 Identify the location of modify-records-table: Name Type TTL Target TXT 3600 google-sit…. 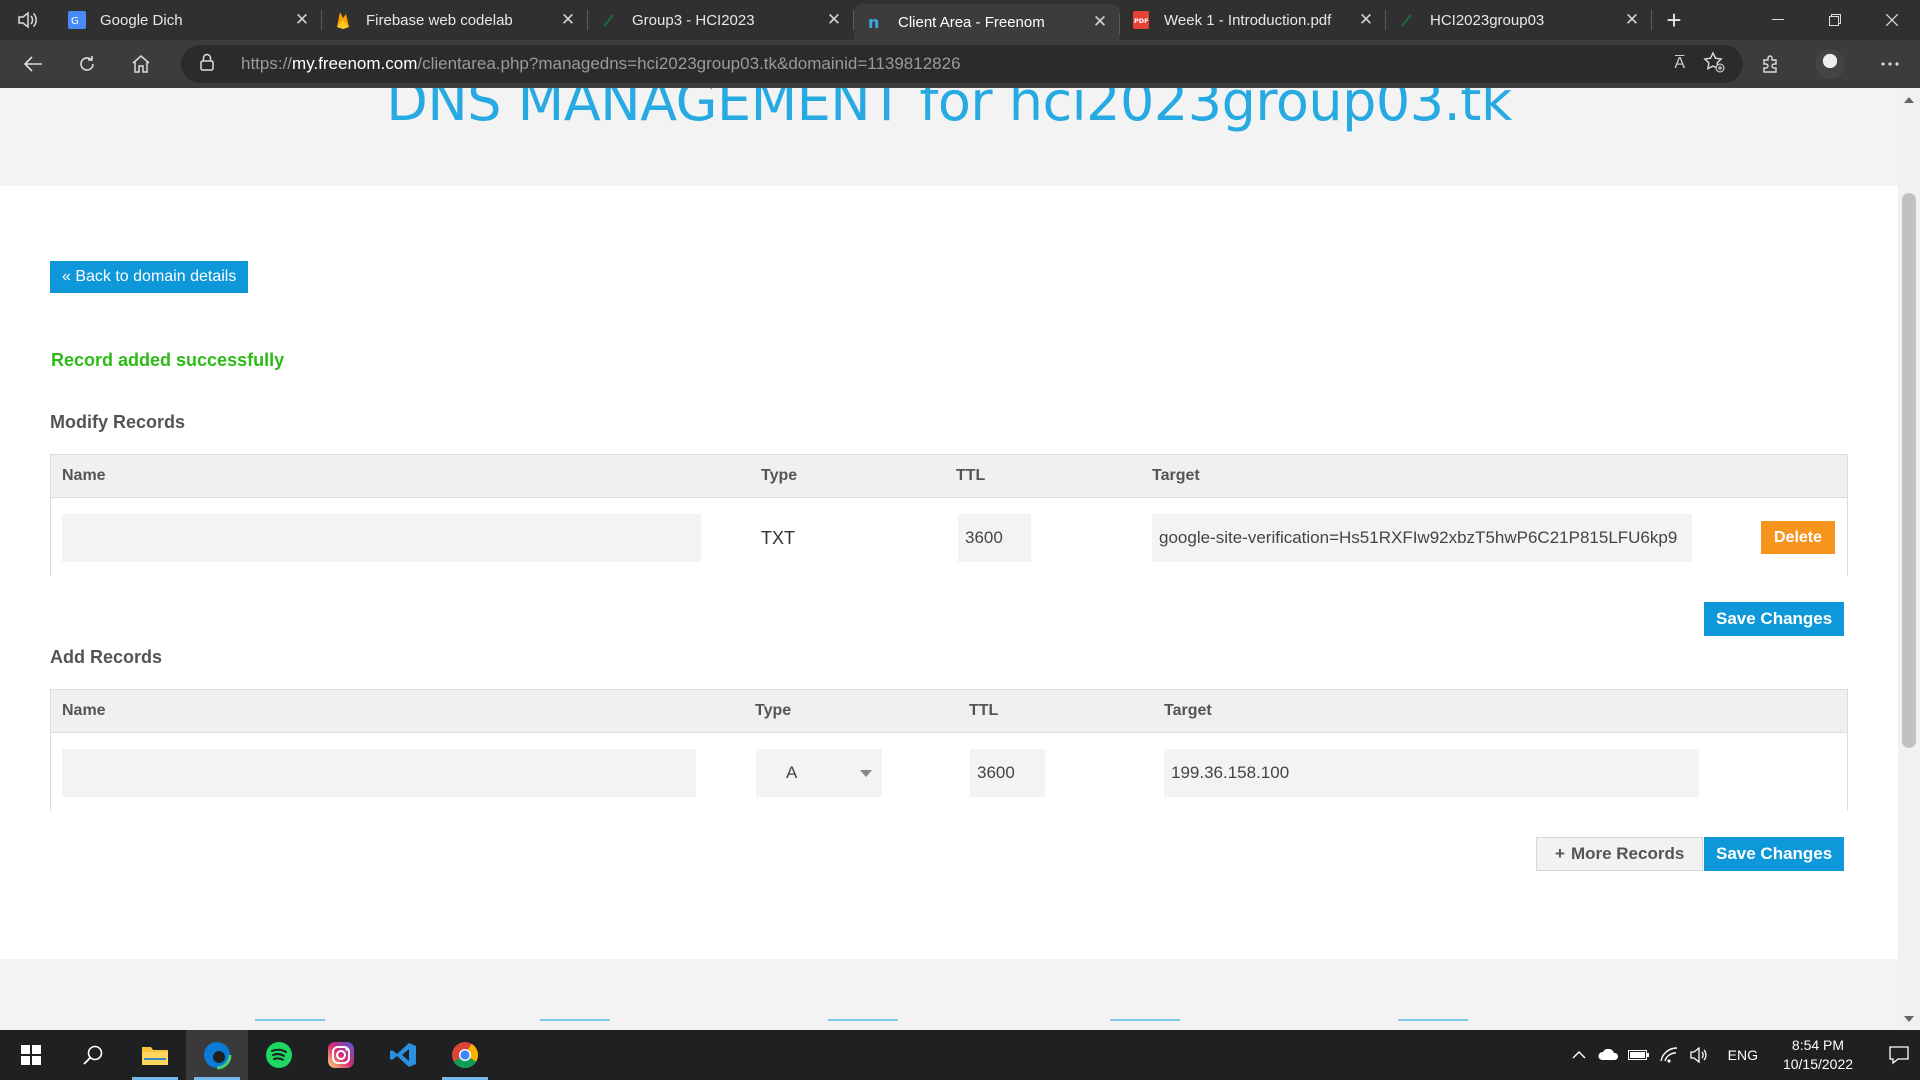
(949, 515).